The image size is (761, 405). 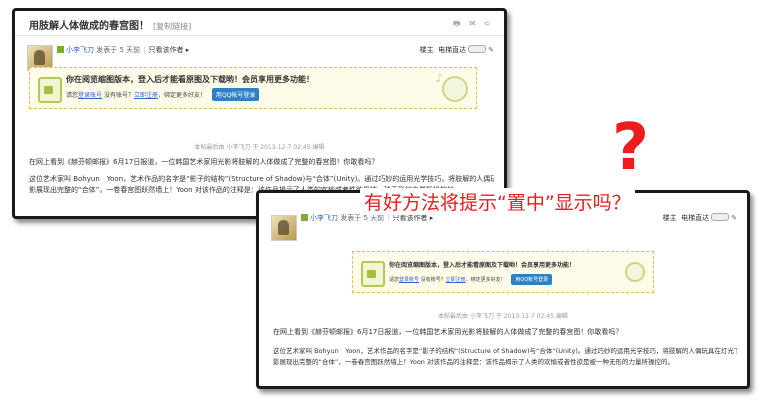 What do you see at coordinates (110, 26) in the screenshot?
I see `post-title: 用肢解人体做成的春宫图！ [复制链接]` at bounding box center [110, 26].